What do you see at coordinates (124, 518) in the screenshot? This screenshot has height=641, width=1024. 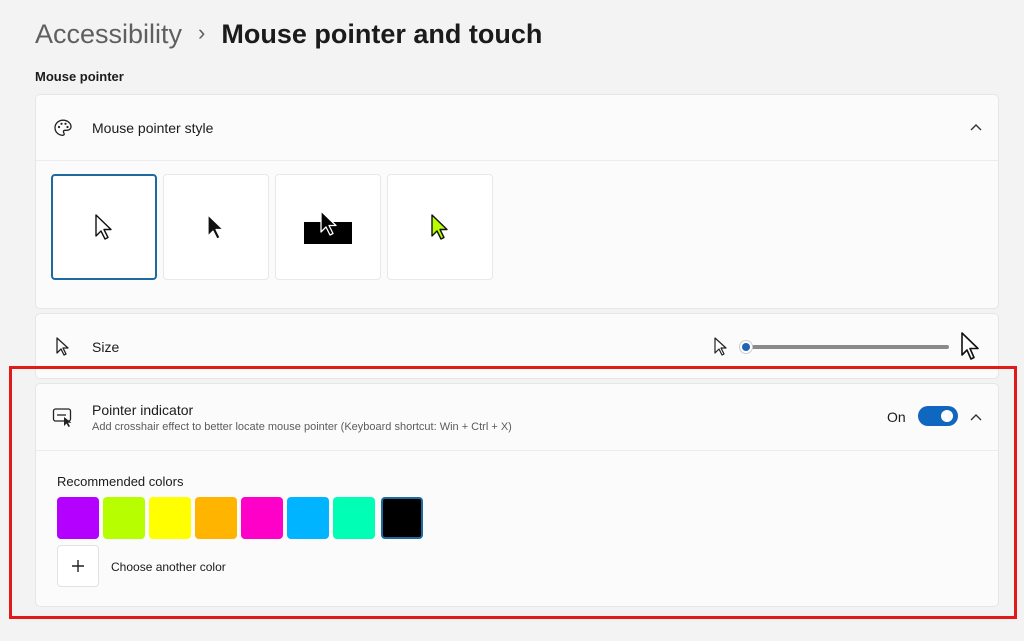 I see `color-swatch-lime` at bounding box center [124, 518].